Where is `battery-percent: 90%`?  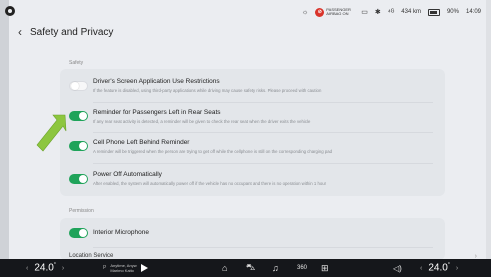 battery-percent: 90% is located at coordinates (452, 12).